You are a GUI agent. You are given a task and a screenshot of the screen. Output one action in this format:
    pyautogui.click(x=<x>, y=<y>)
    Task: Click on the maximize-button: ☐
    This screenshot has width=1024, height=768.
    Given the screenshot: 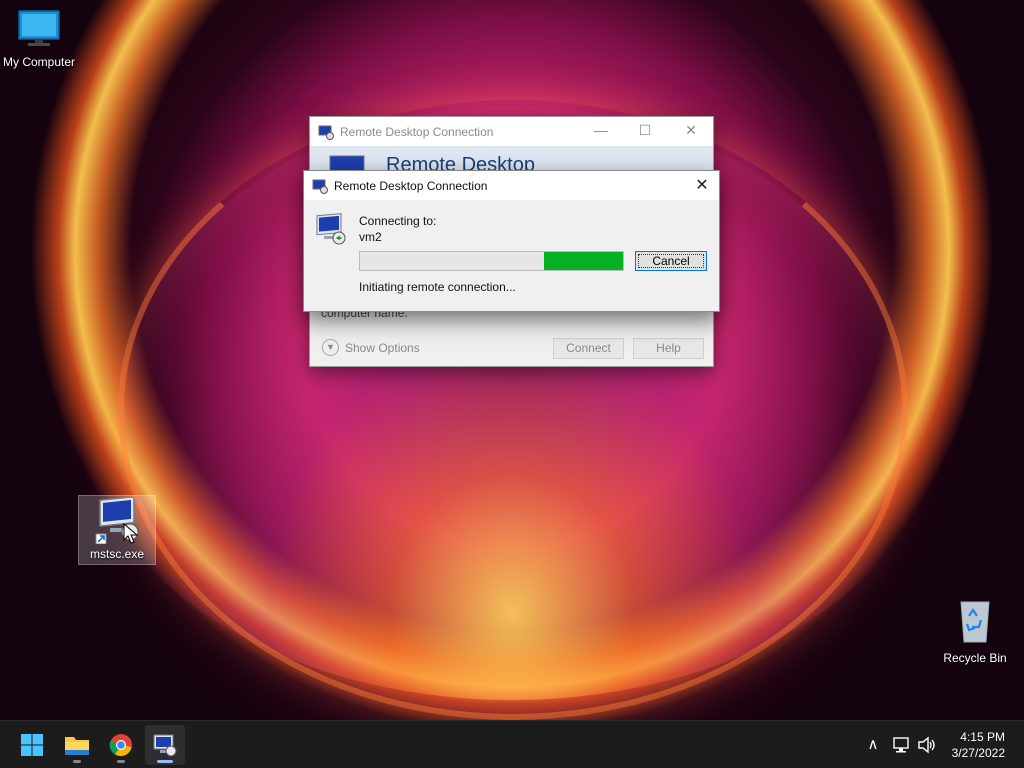 What is the action you would take?
    pyautogui.click(x=645, y=132)
    